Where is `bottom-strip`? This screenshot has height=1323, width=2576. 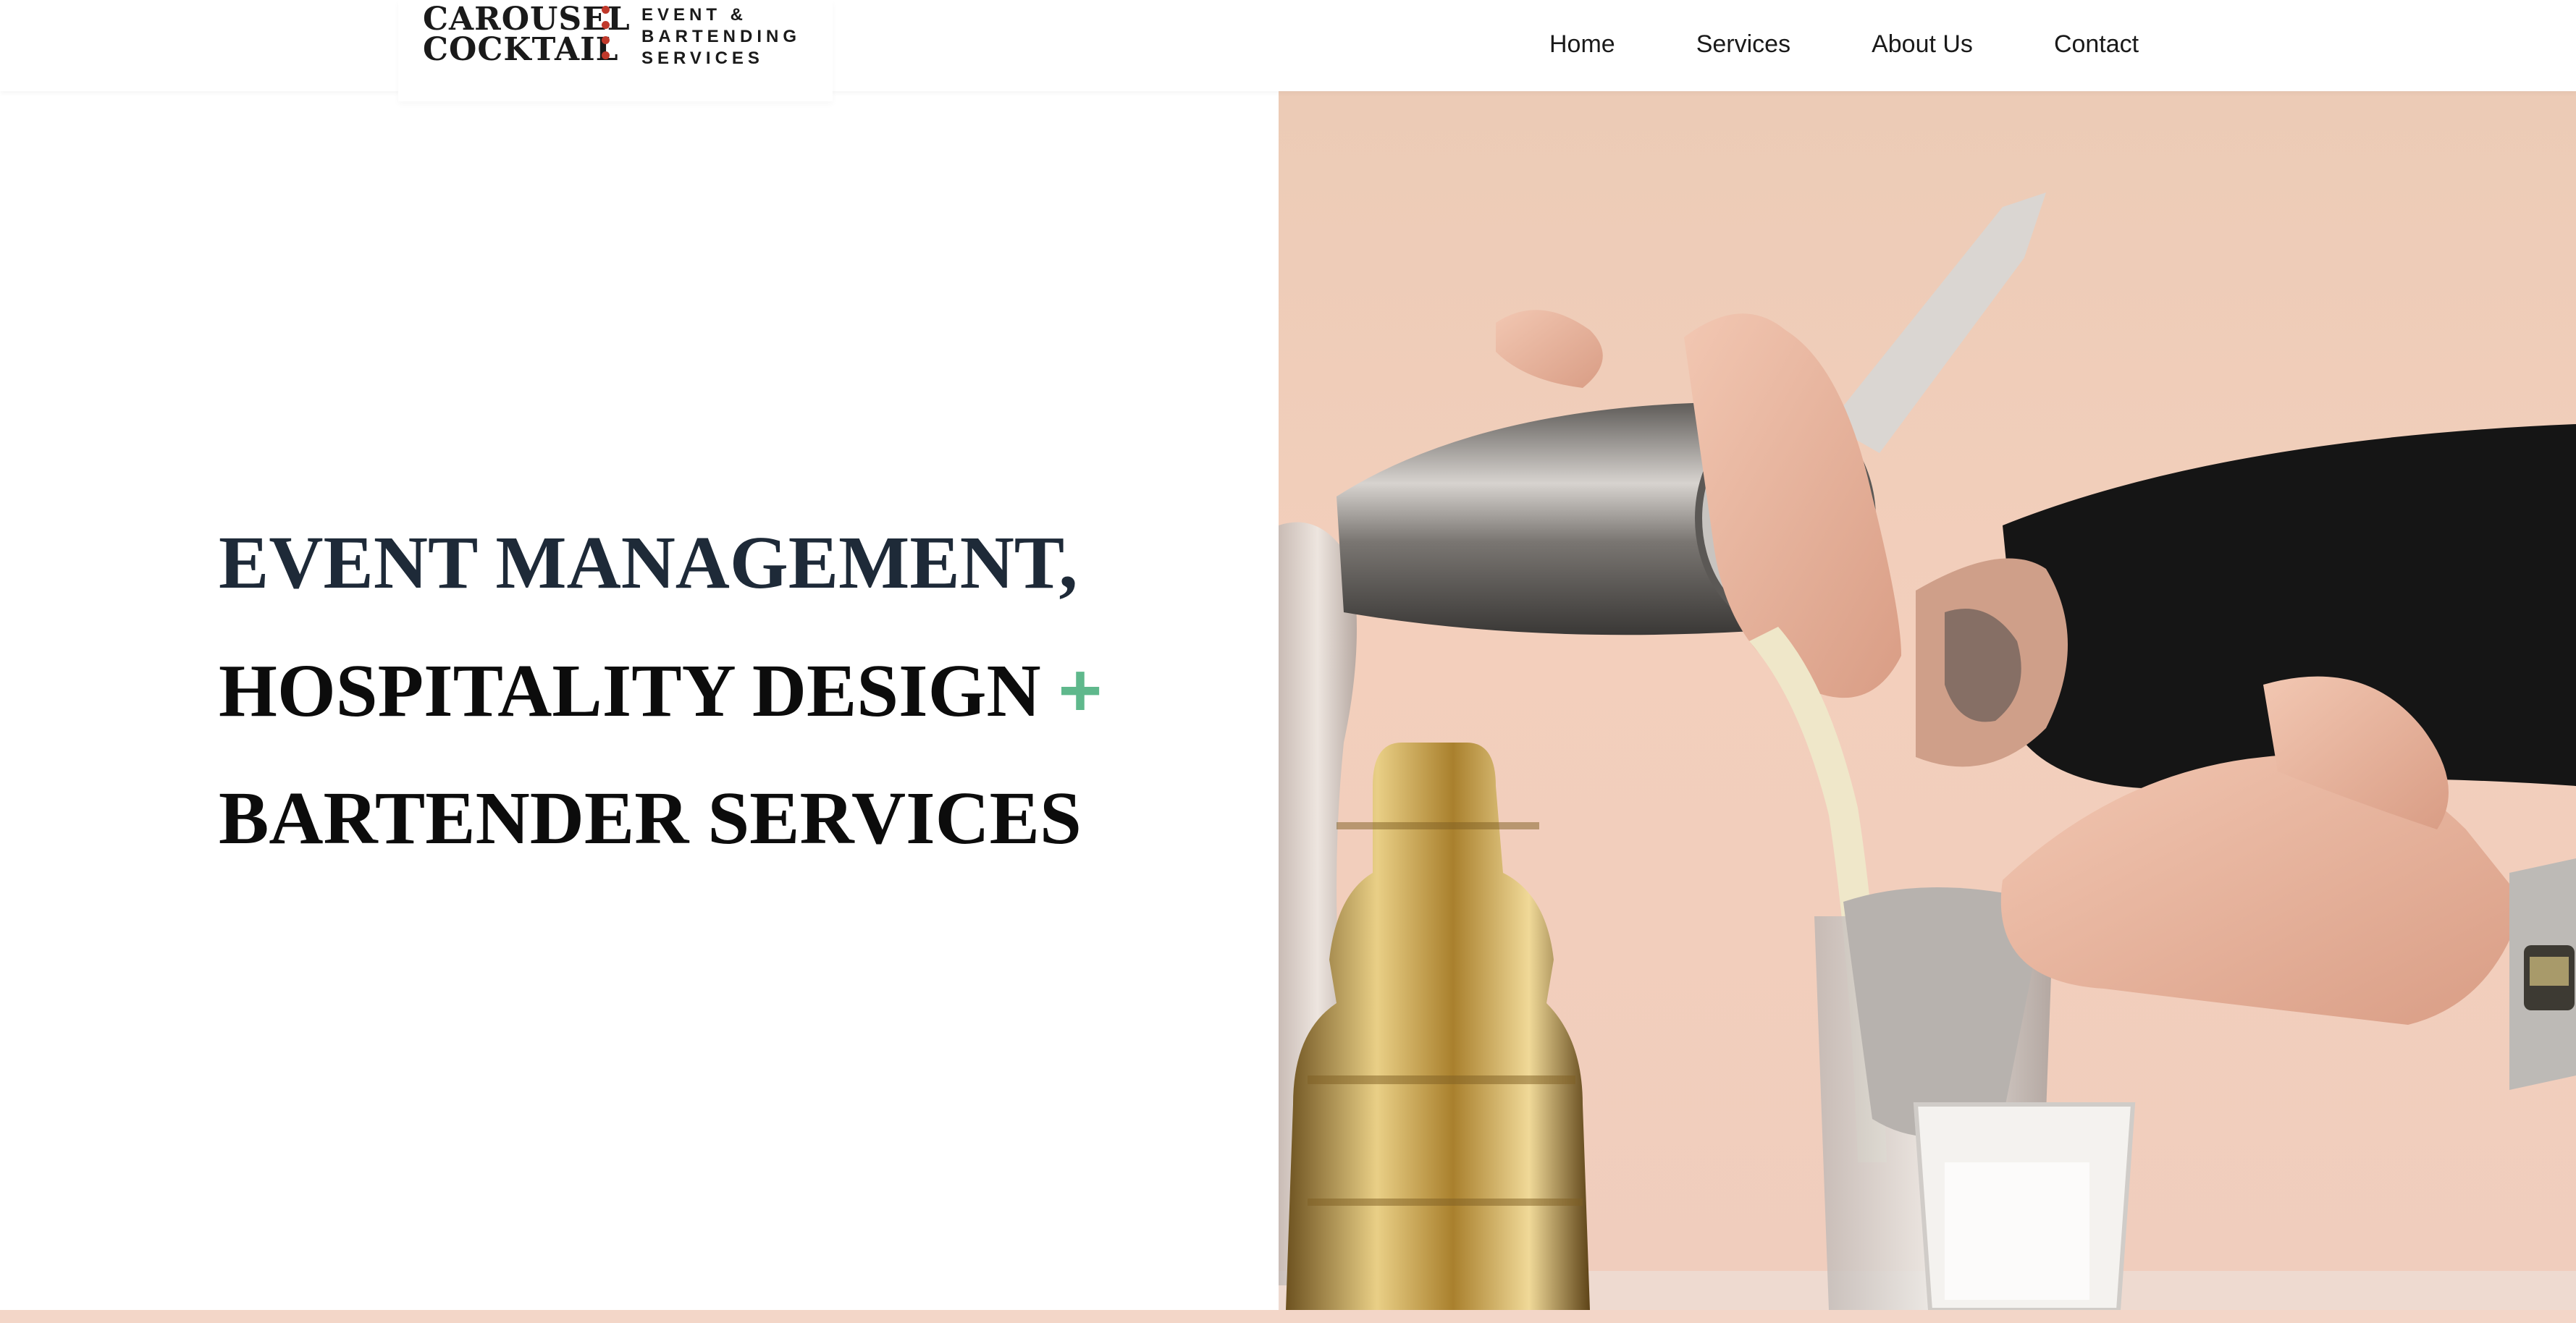 bottom-strip is located at coordinates (1288, 1316).